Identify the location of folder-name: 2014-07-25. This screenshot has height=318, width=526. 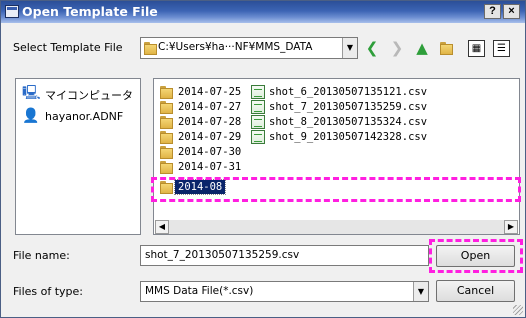
(210, 92).